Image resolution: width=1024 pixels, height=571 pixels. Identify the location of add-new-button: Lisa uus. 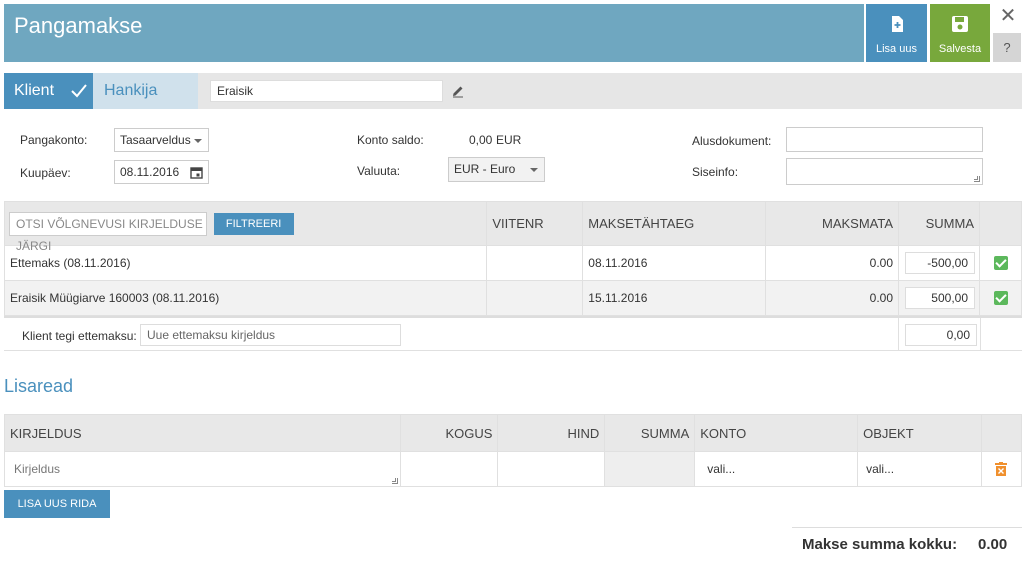
(896, 33).